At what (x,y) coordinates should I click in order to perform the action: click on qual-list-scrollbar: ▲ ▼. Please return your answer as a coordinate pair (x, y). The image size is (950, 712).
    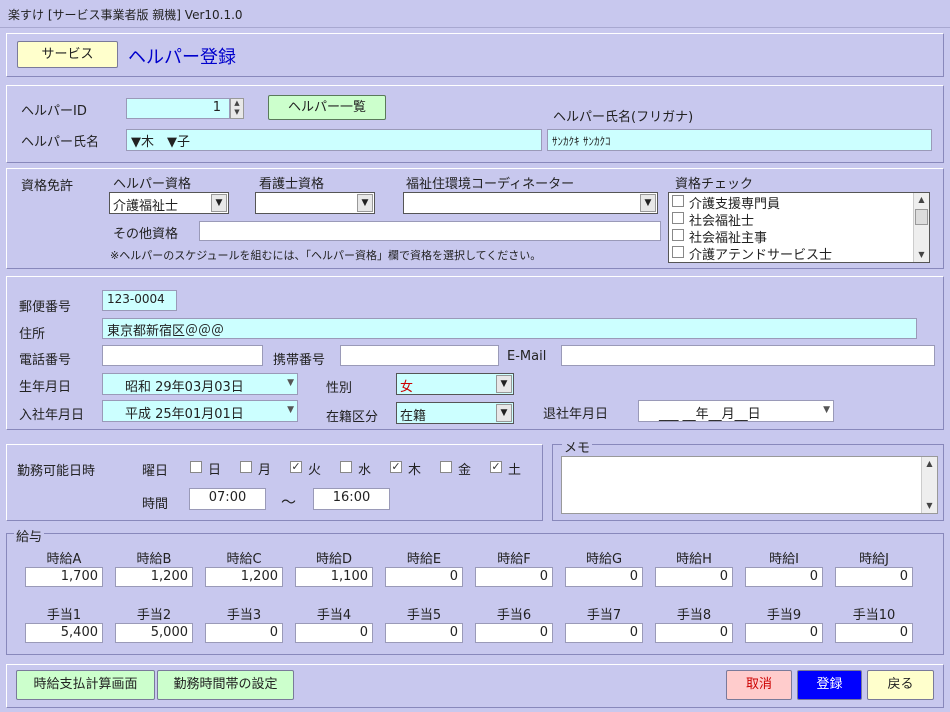
    Looking at the image, I should click on (921, 227).